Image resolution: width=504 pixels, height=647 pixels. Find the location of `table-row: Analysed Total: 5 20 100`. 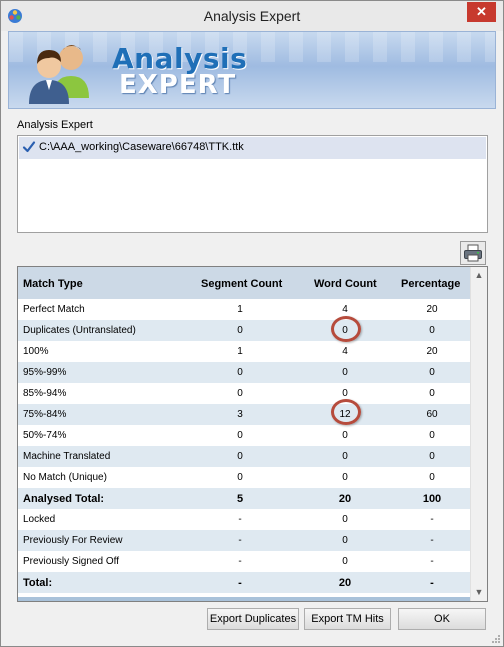

table-row: Analysed Total: 5 20 100 is located at coordinates (244, 498).